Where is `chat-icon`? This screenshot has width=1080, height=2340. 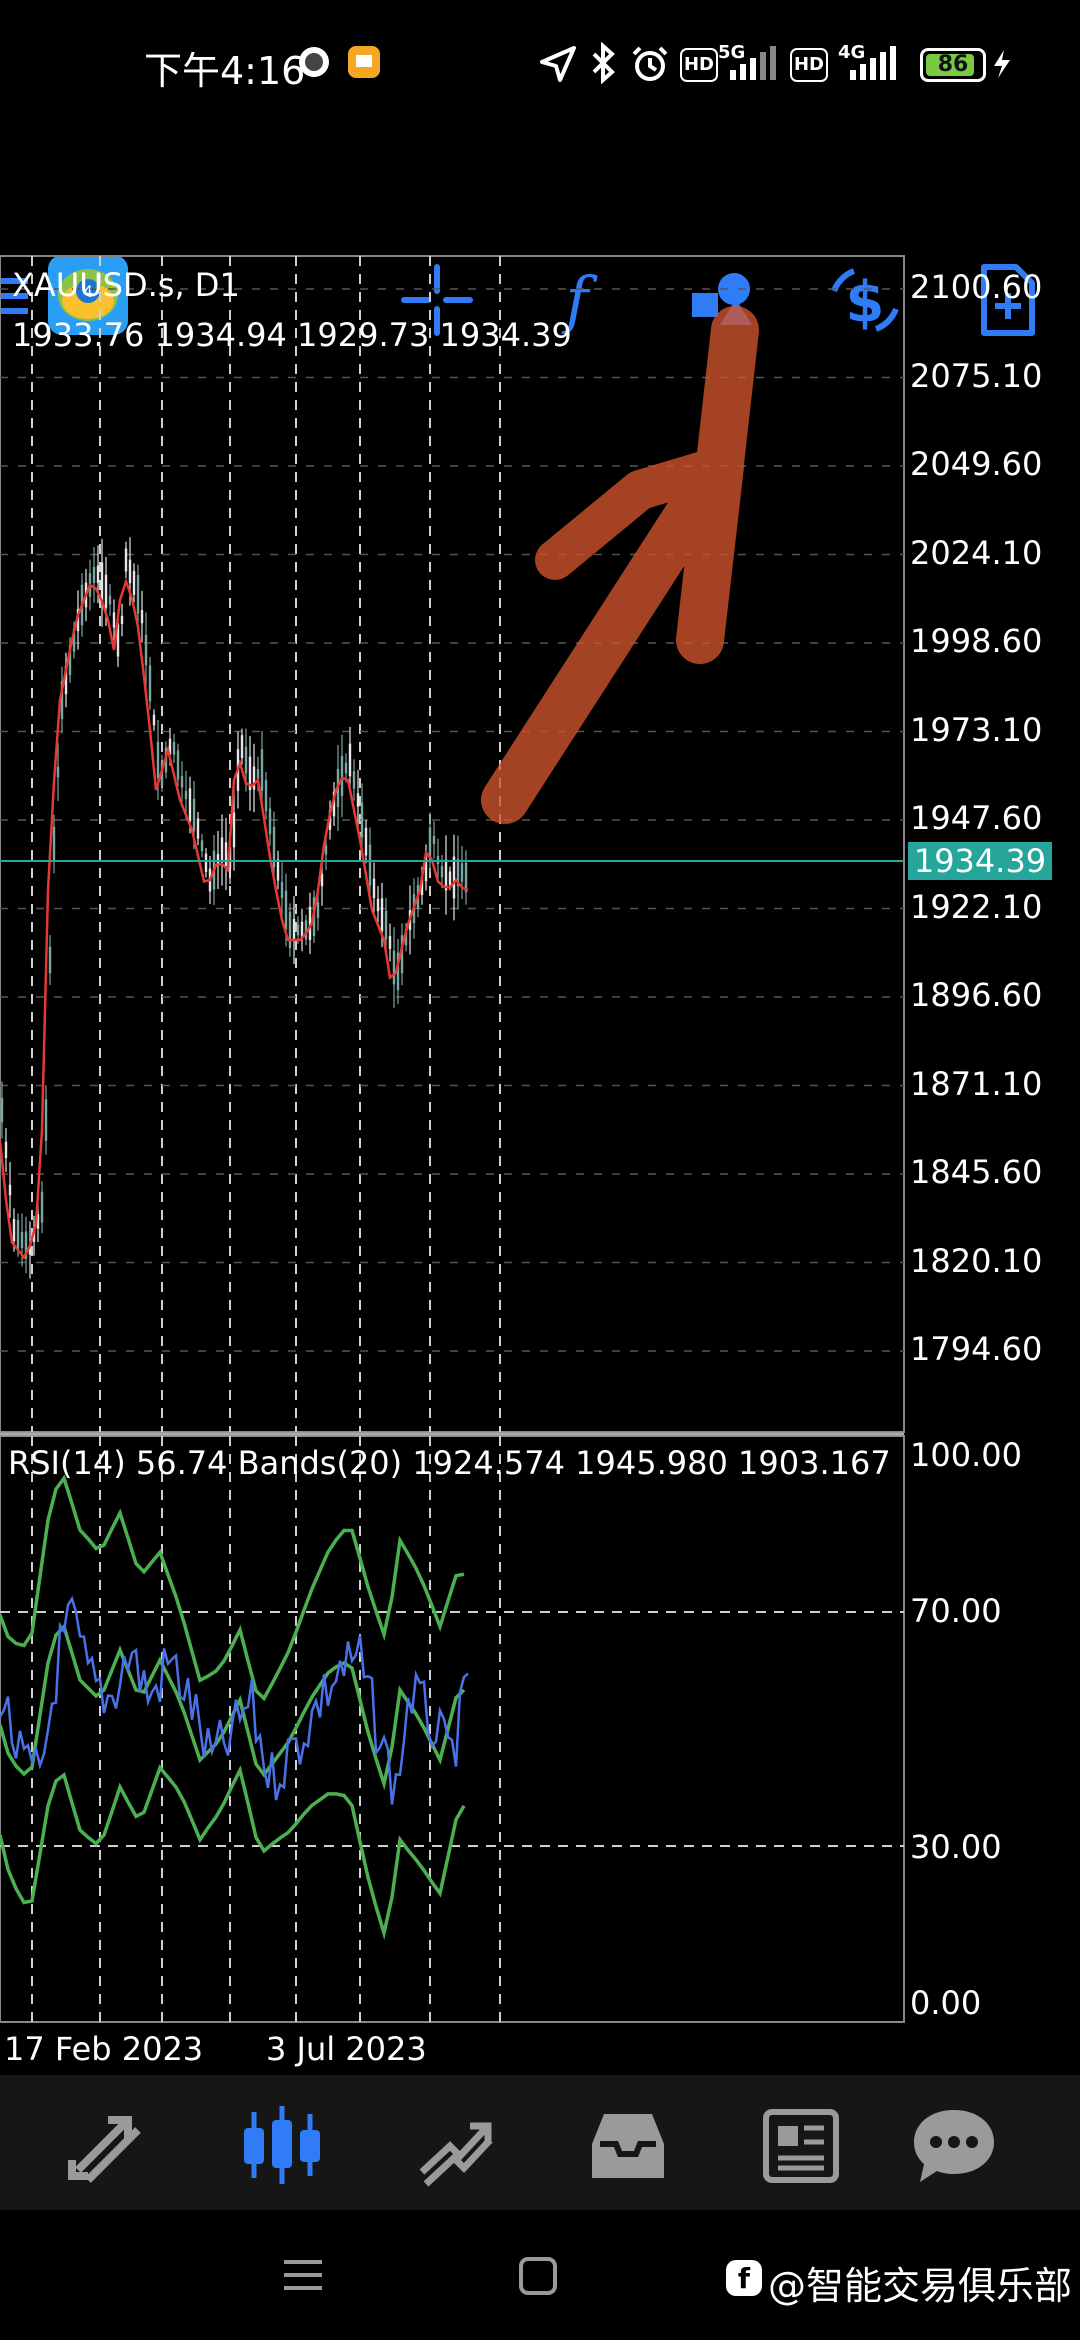 chat-icon is located at coordinates (954, 2145).